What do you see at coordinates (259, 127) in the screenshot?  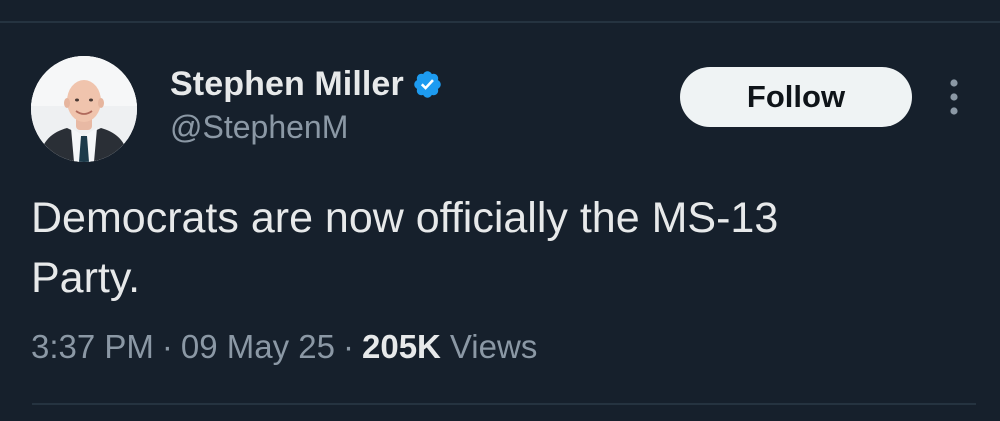 I see `author-handle: @StephenM` at bounding box center [259, 127].